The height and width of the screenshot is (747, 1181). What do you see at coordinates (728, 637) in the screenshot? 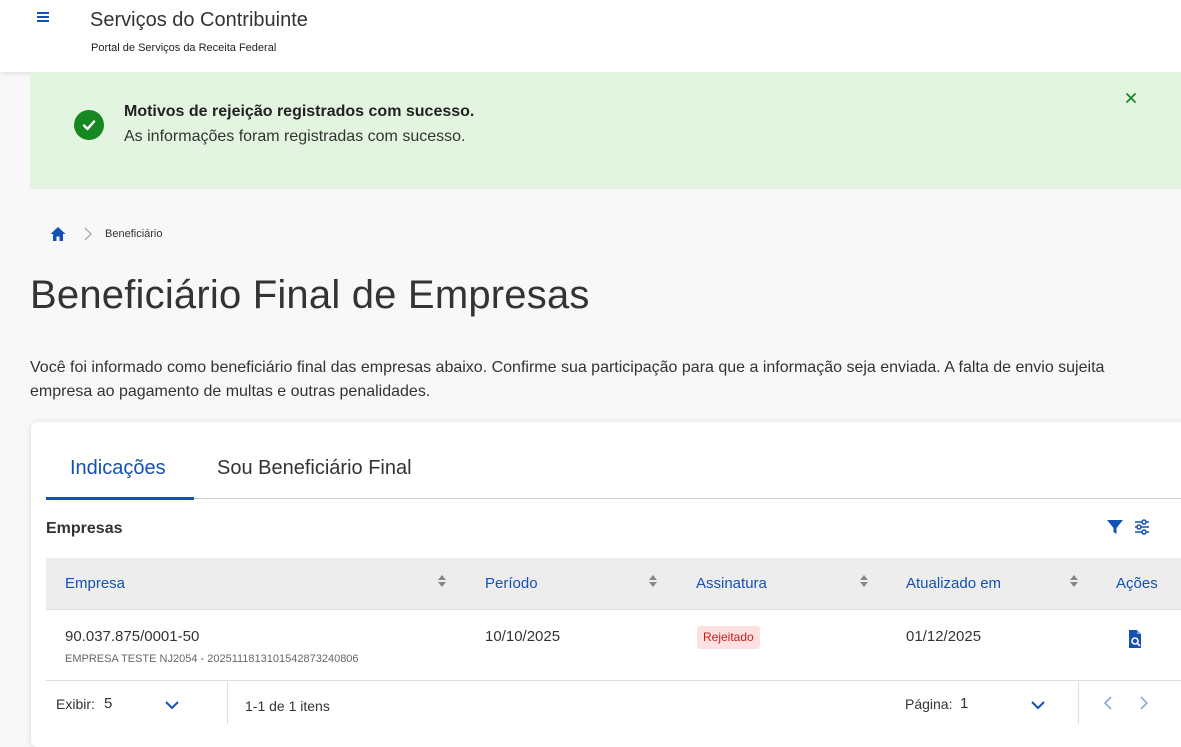
I see `status-badge: Rejeitado` at bounding box center [728, 637].